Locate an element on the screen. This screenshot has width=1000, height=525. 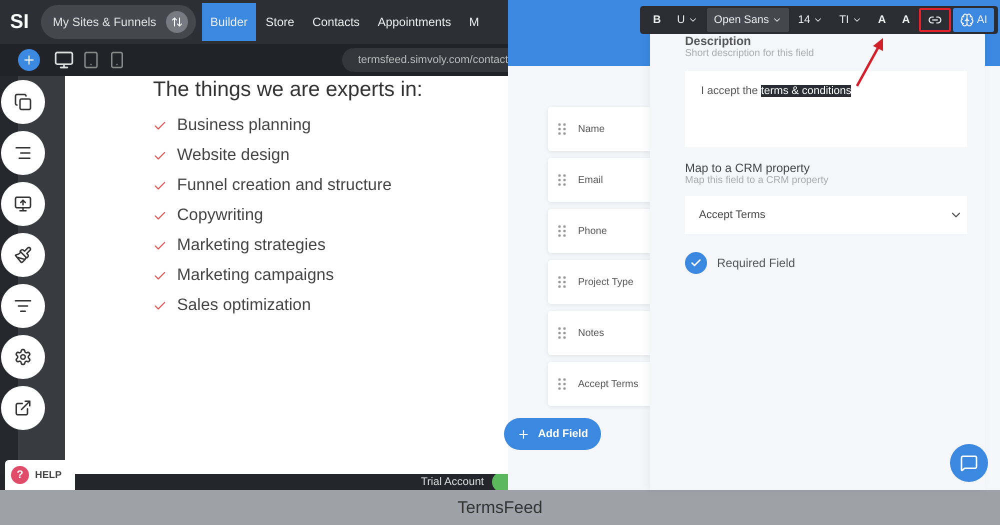
field-card: Name is located at coordinates (599, 129).